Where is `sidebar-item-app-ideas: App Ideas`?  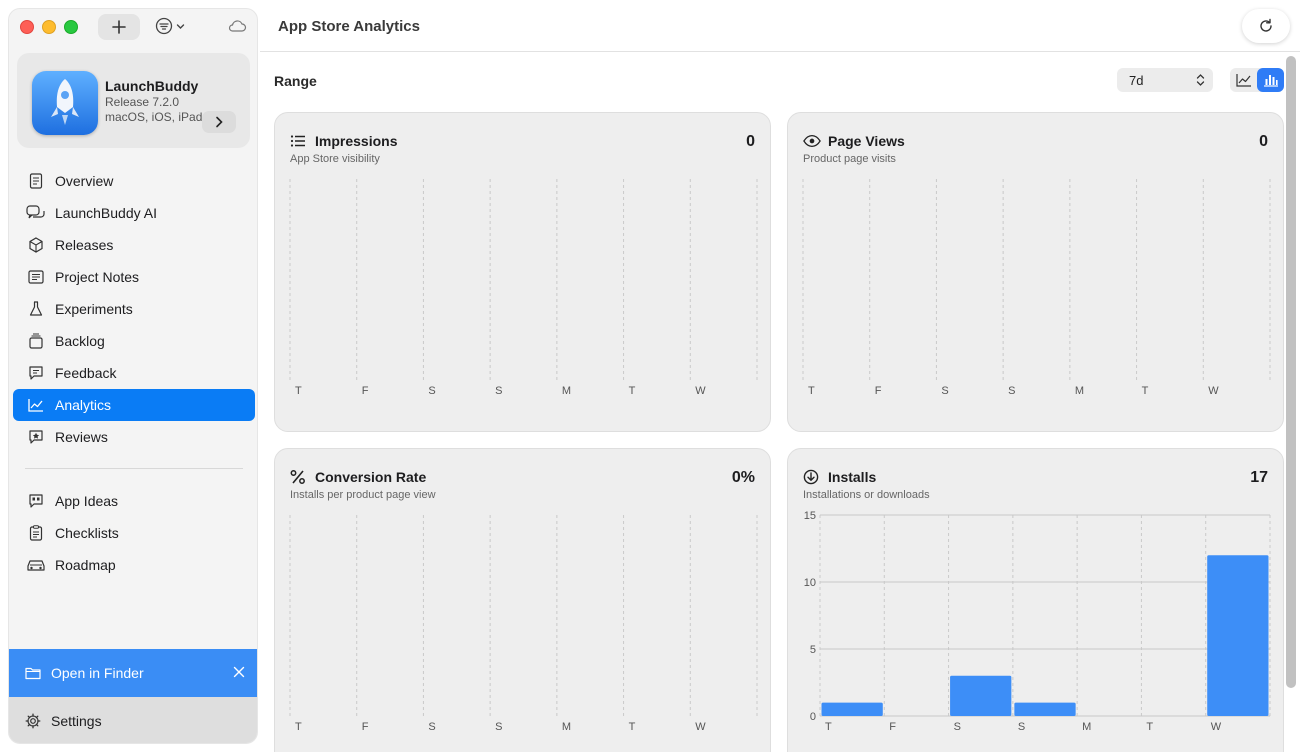 sidebar-item-app-ideas: App Ideas is located at coordinates (134, 501).